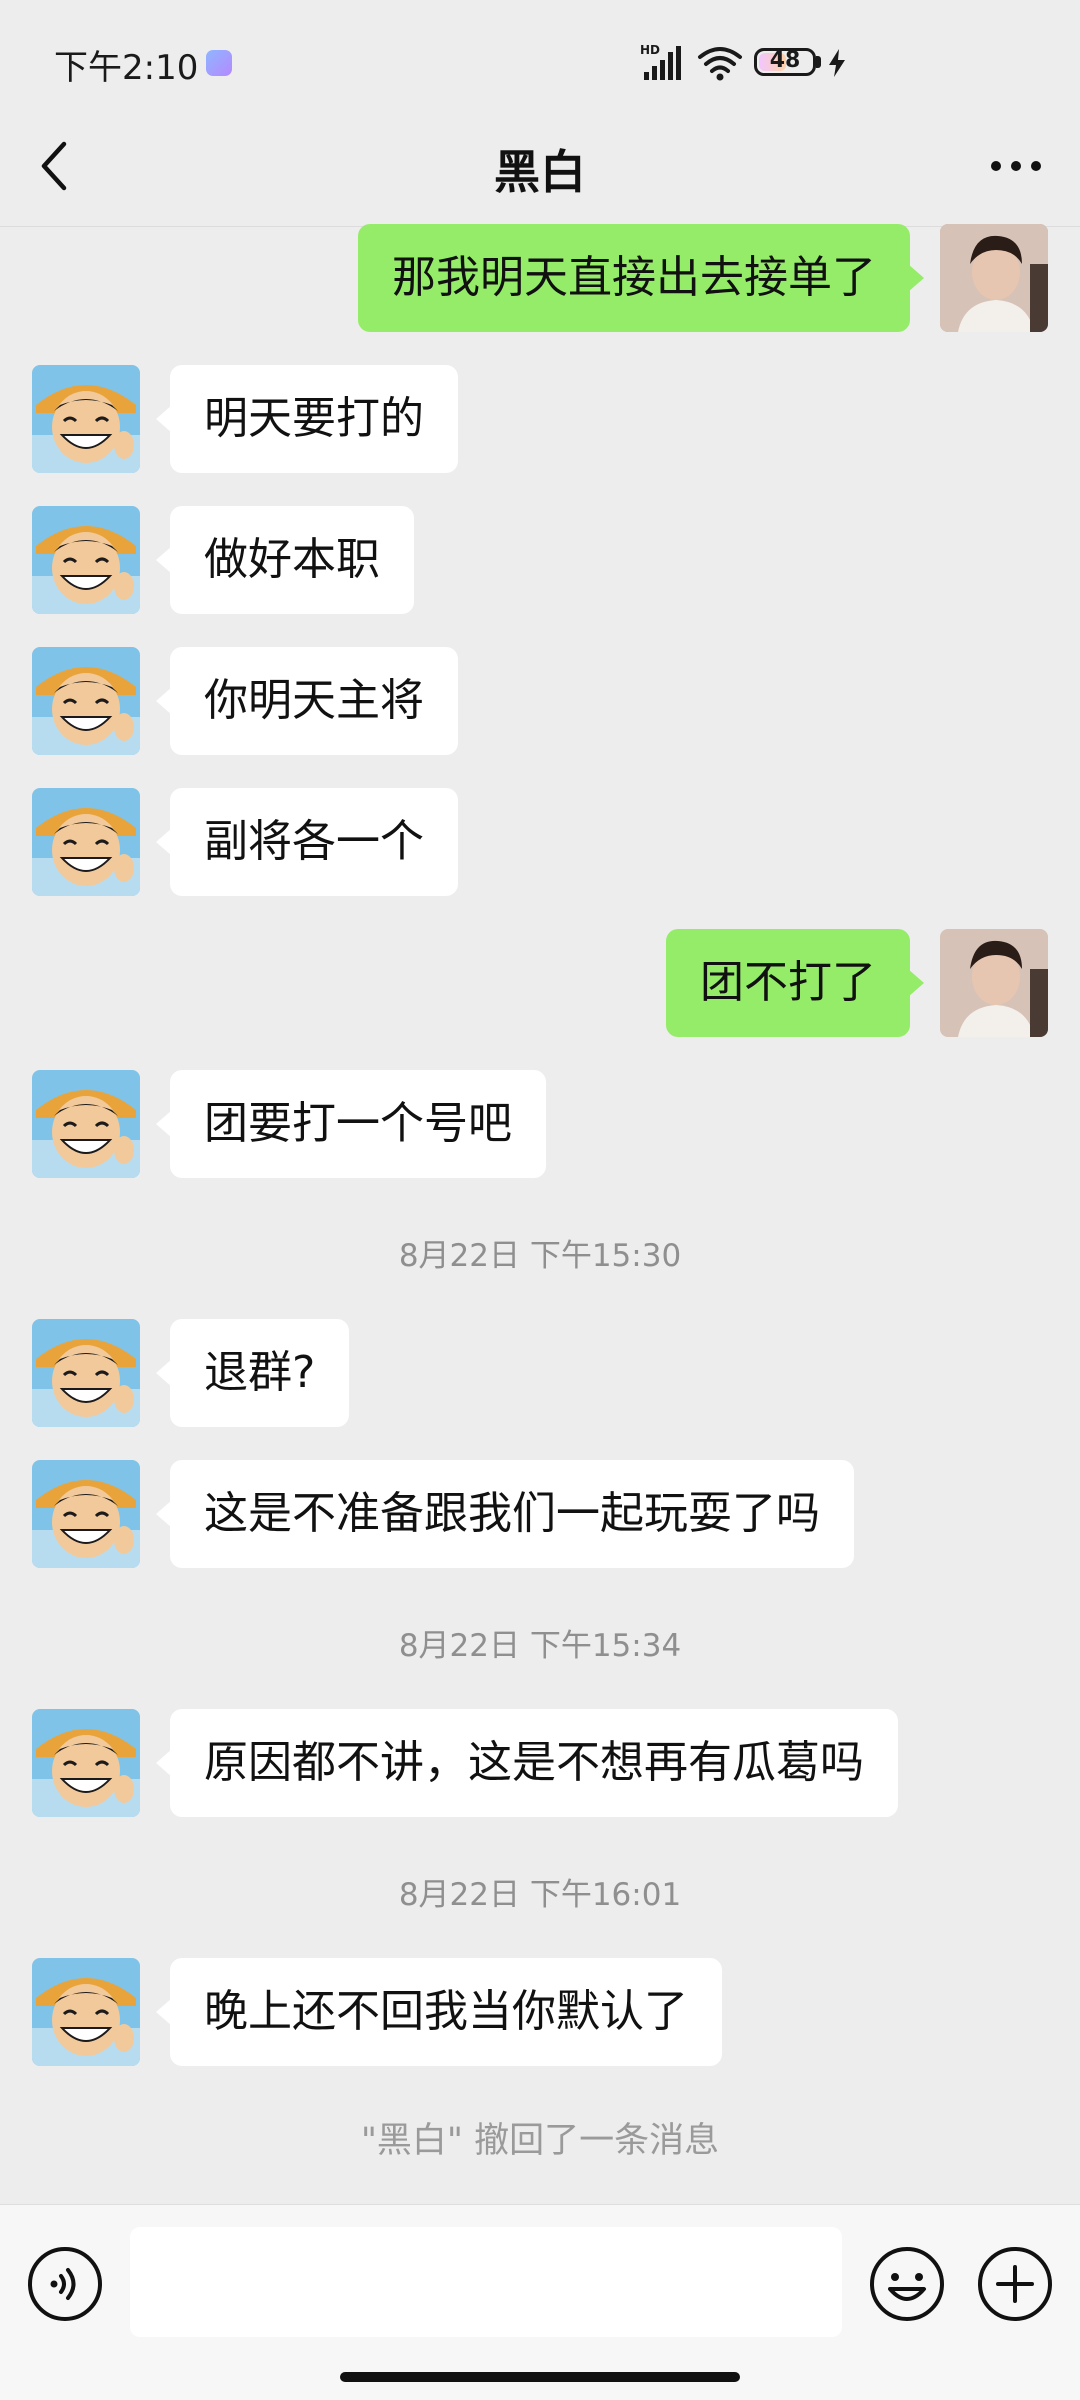 Image resolution: width=1080 pixels, height=2400 pixels. I want to click on message-timestamp: 8月22日 下午16:01, so click(540, 1895).